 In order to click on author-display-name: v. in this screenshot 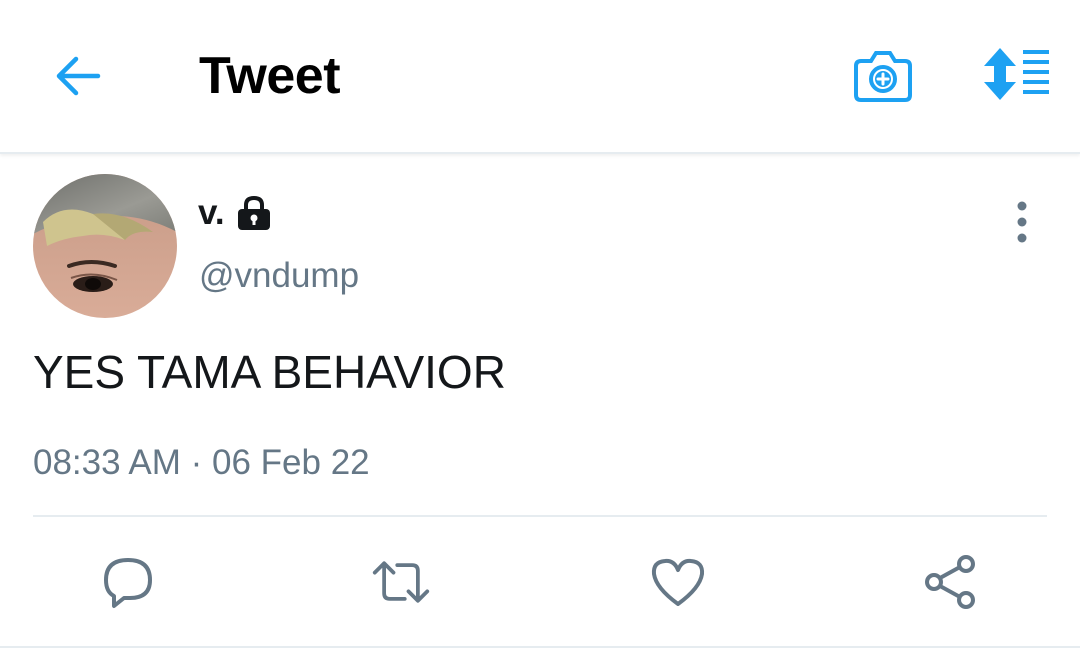, I will do `click(211, 212)`.